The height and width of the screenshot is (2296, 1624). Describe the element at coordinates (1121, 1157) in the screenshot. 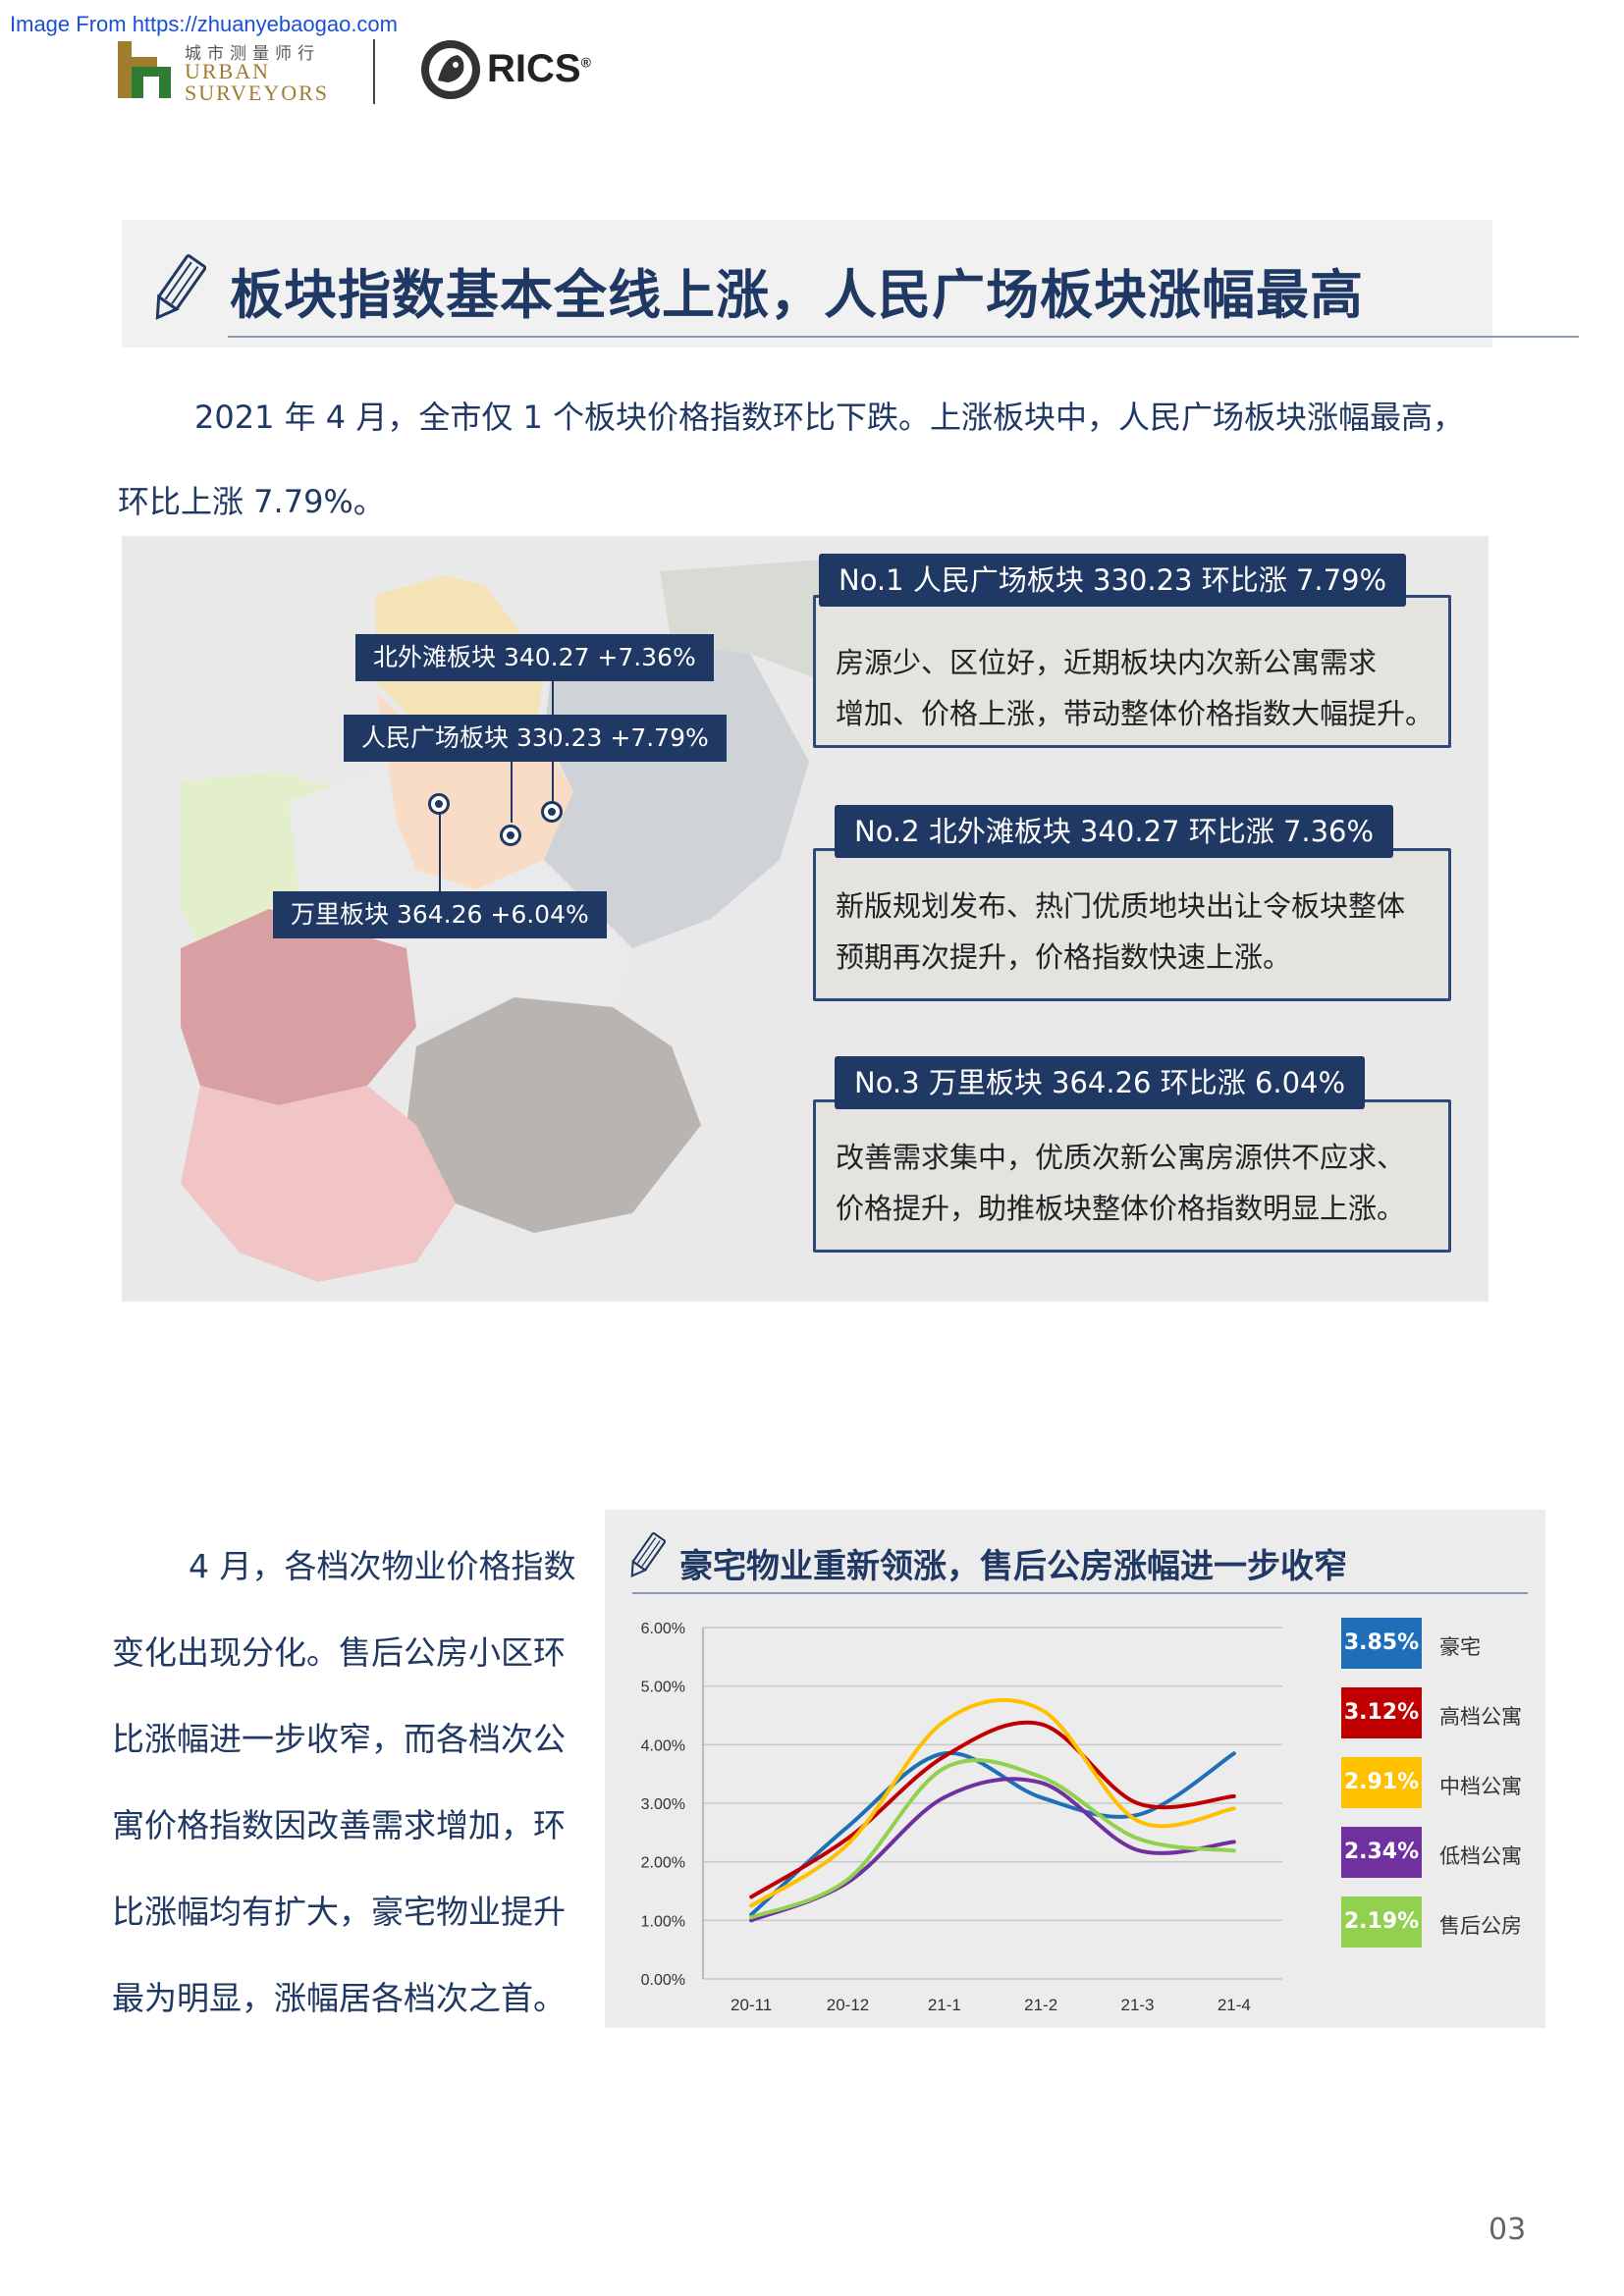

I see `rank-card-3-line1: 改善需求集中，优质次新公寓房源供不应求、` at that location.